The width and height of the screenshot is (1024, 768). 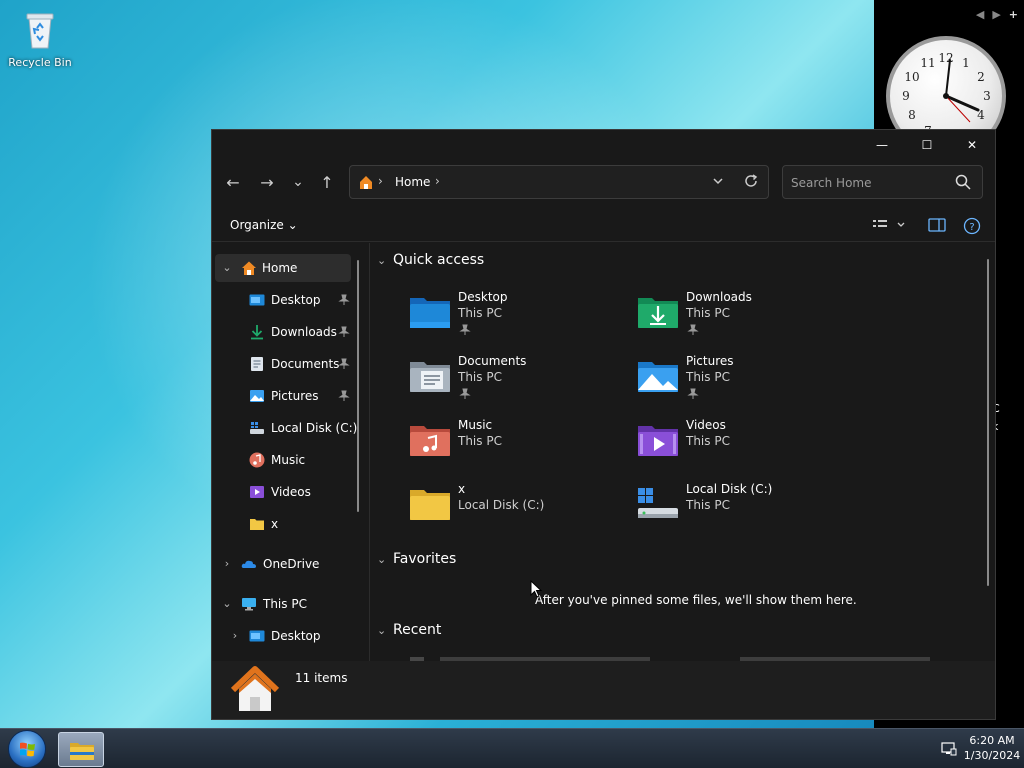 What do you see at coordinates (992, 740) in the screenshot?
I see `clock-time: 6:20 AM` at bounding box center [992, 740].